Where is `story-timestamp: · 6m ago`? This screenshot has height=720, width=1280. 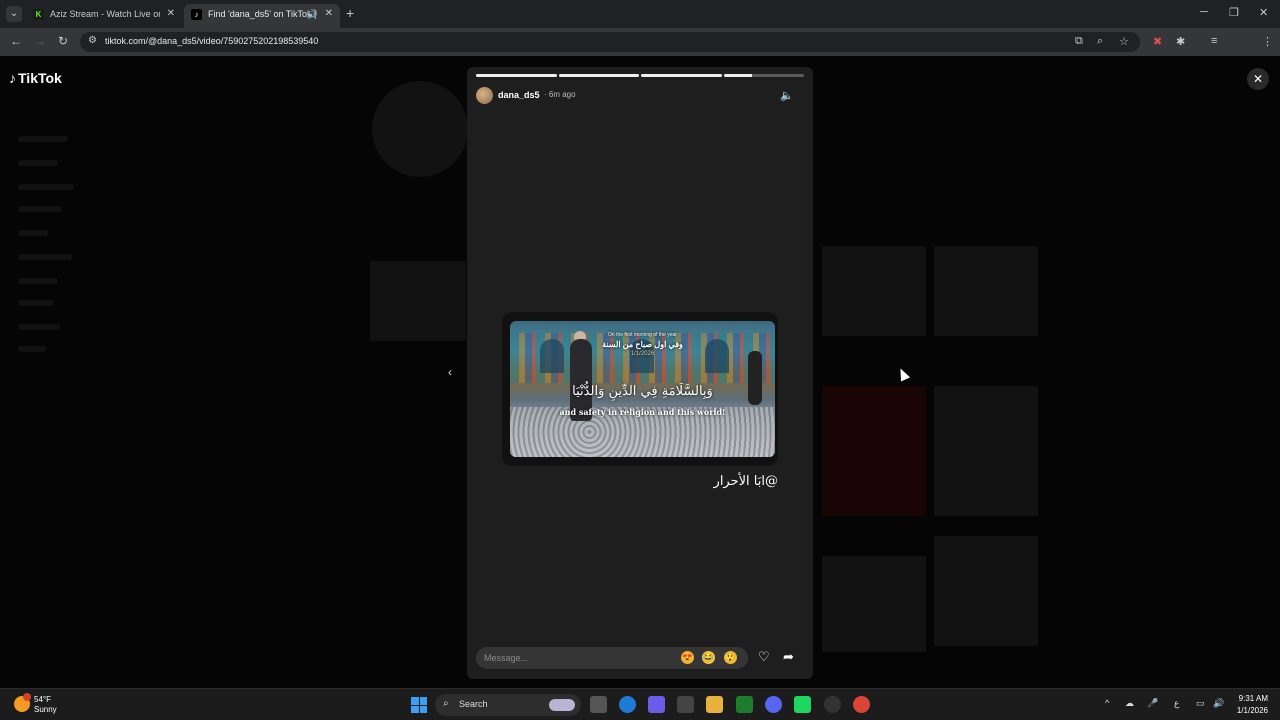
story-timestamp: · 6m ago is located at coordinates (560, 94).